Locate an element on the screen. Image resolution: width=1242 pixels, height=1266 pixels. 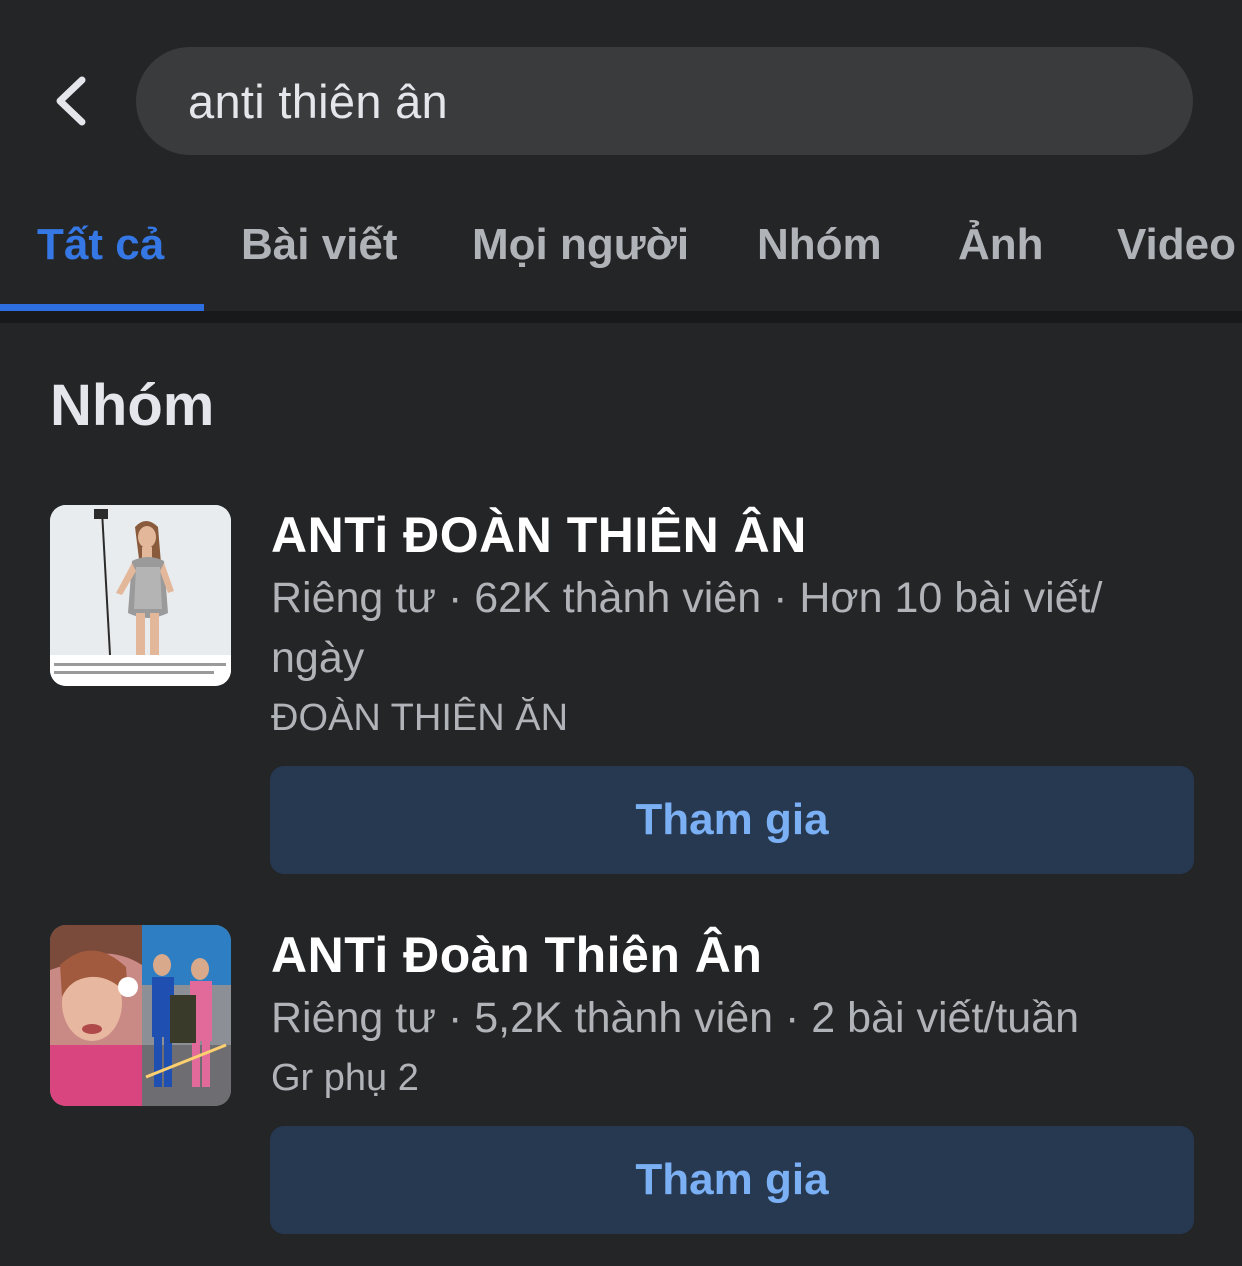
tab-all: Tất cả is located at coordinates (100, 245).